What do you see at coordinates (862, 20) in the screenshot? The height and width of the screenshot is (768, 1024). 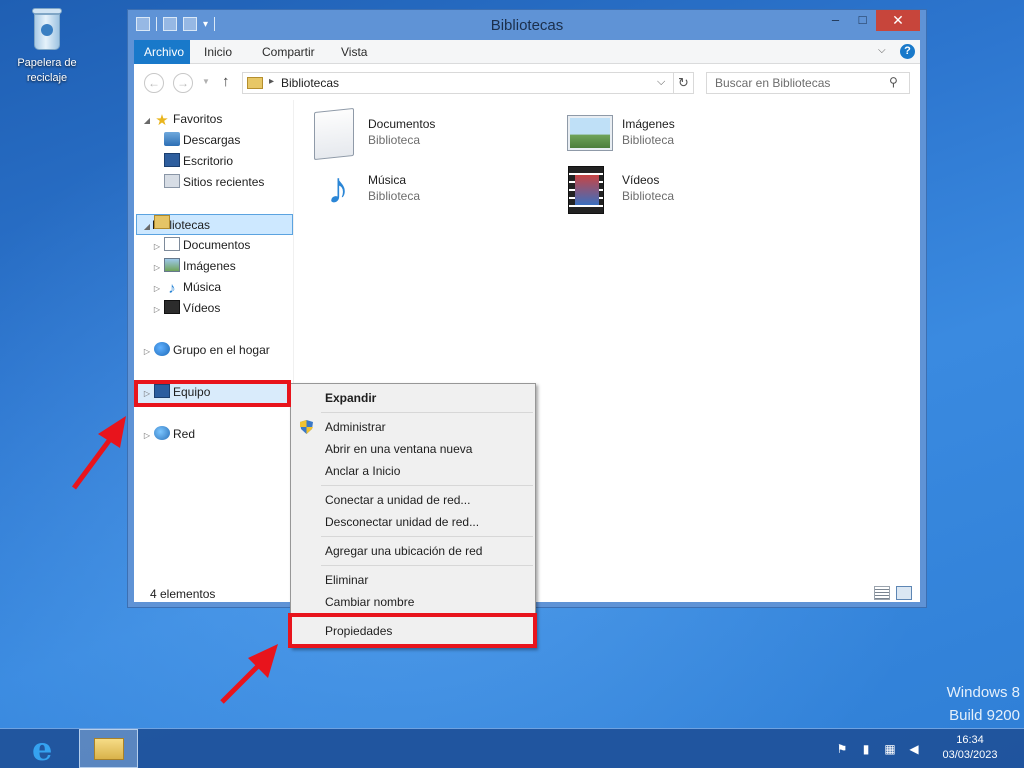 I see `maximize-button: □` at bounding box center [862, 20].